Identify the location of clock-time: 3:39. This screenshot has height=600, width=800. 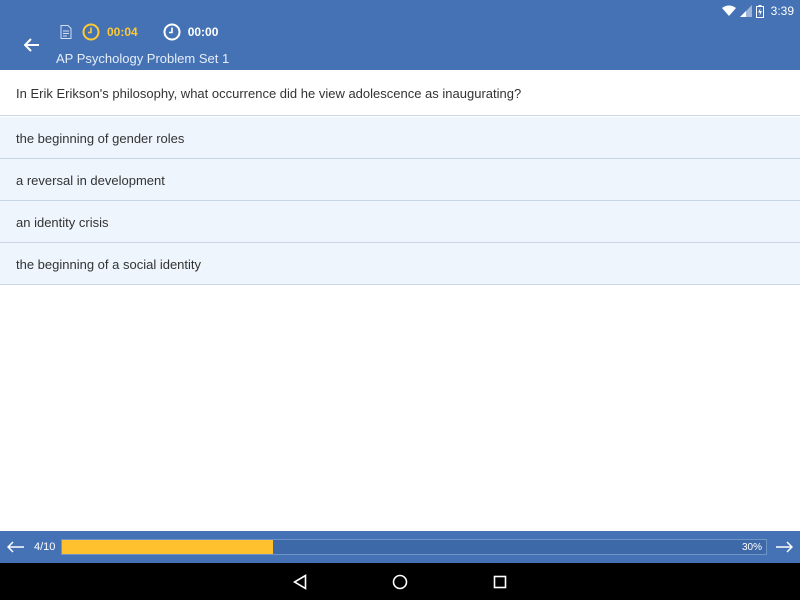
(782, 11).